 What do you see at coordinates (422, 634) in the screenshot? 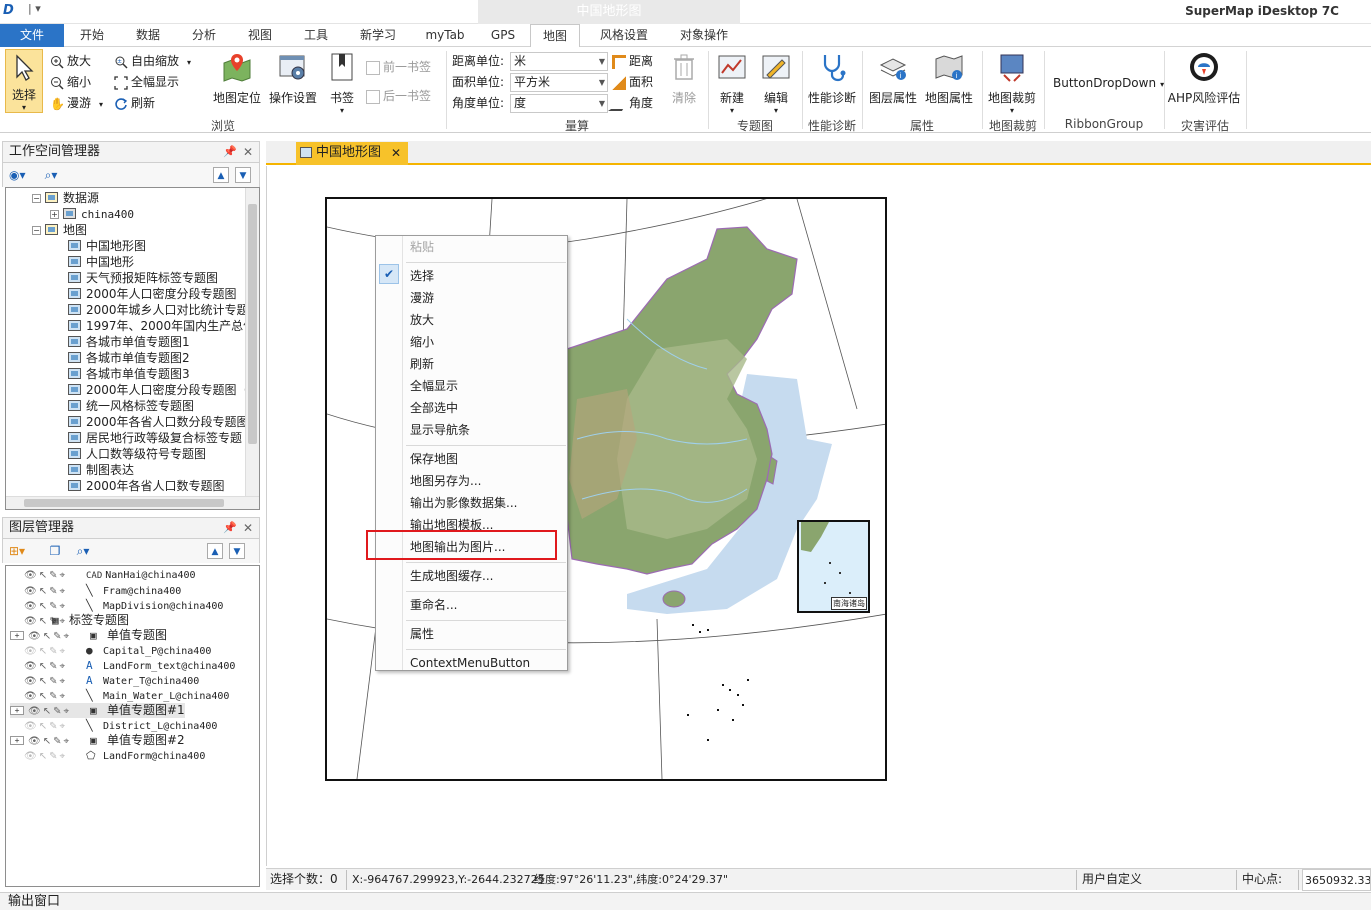
I see `menu-item-21: 属性` at bounding box center [422, 634].